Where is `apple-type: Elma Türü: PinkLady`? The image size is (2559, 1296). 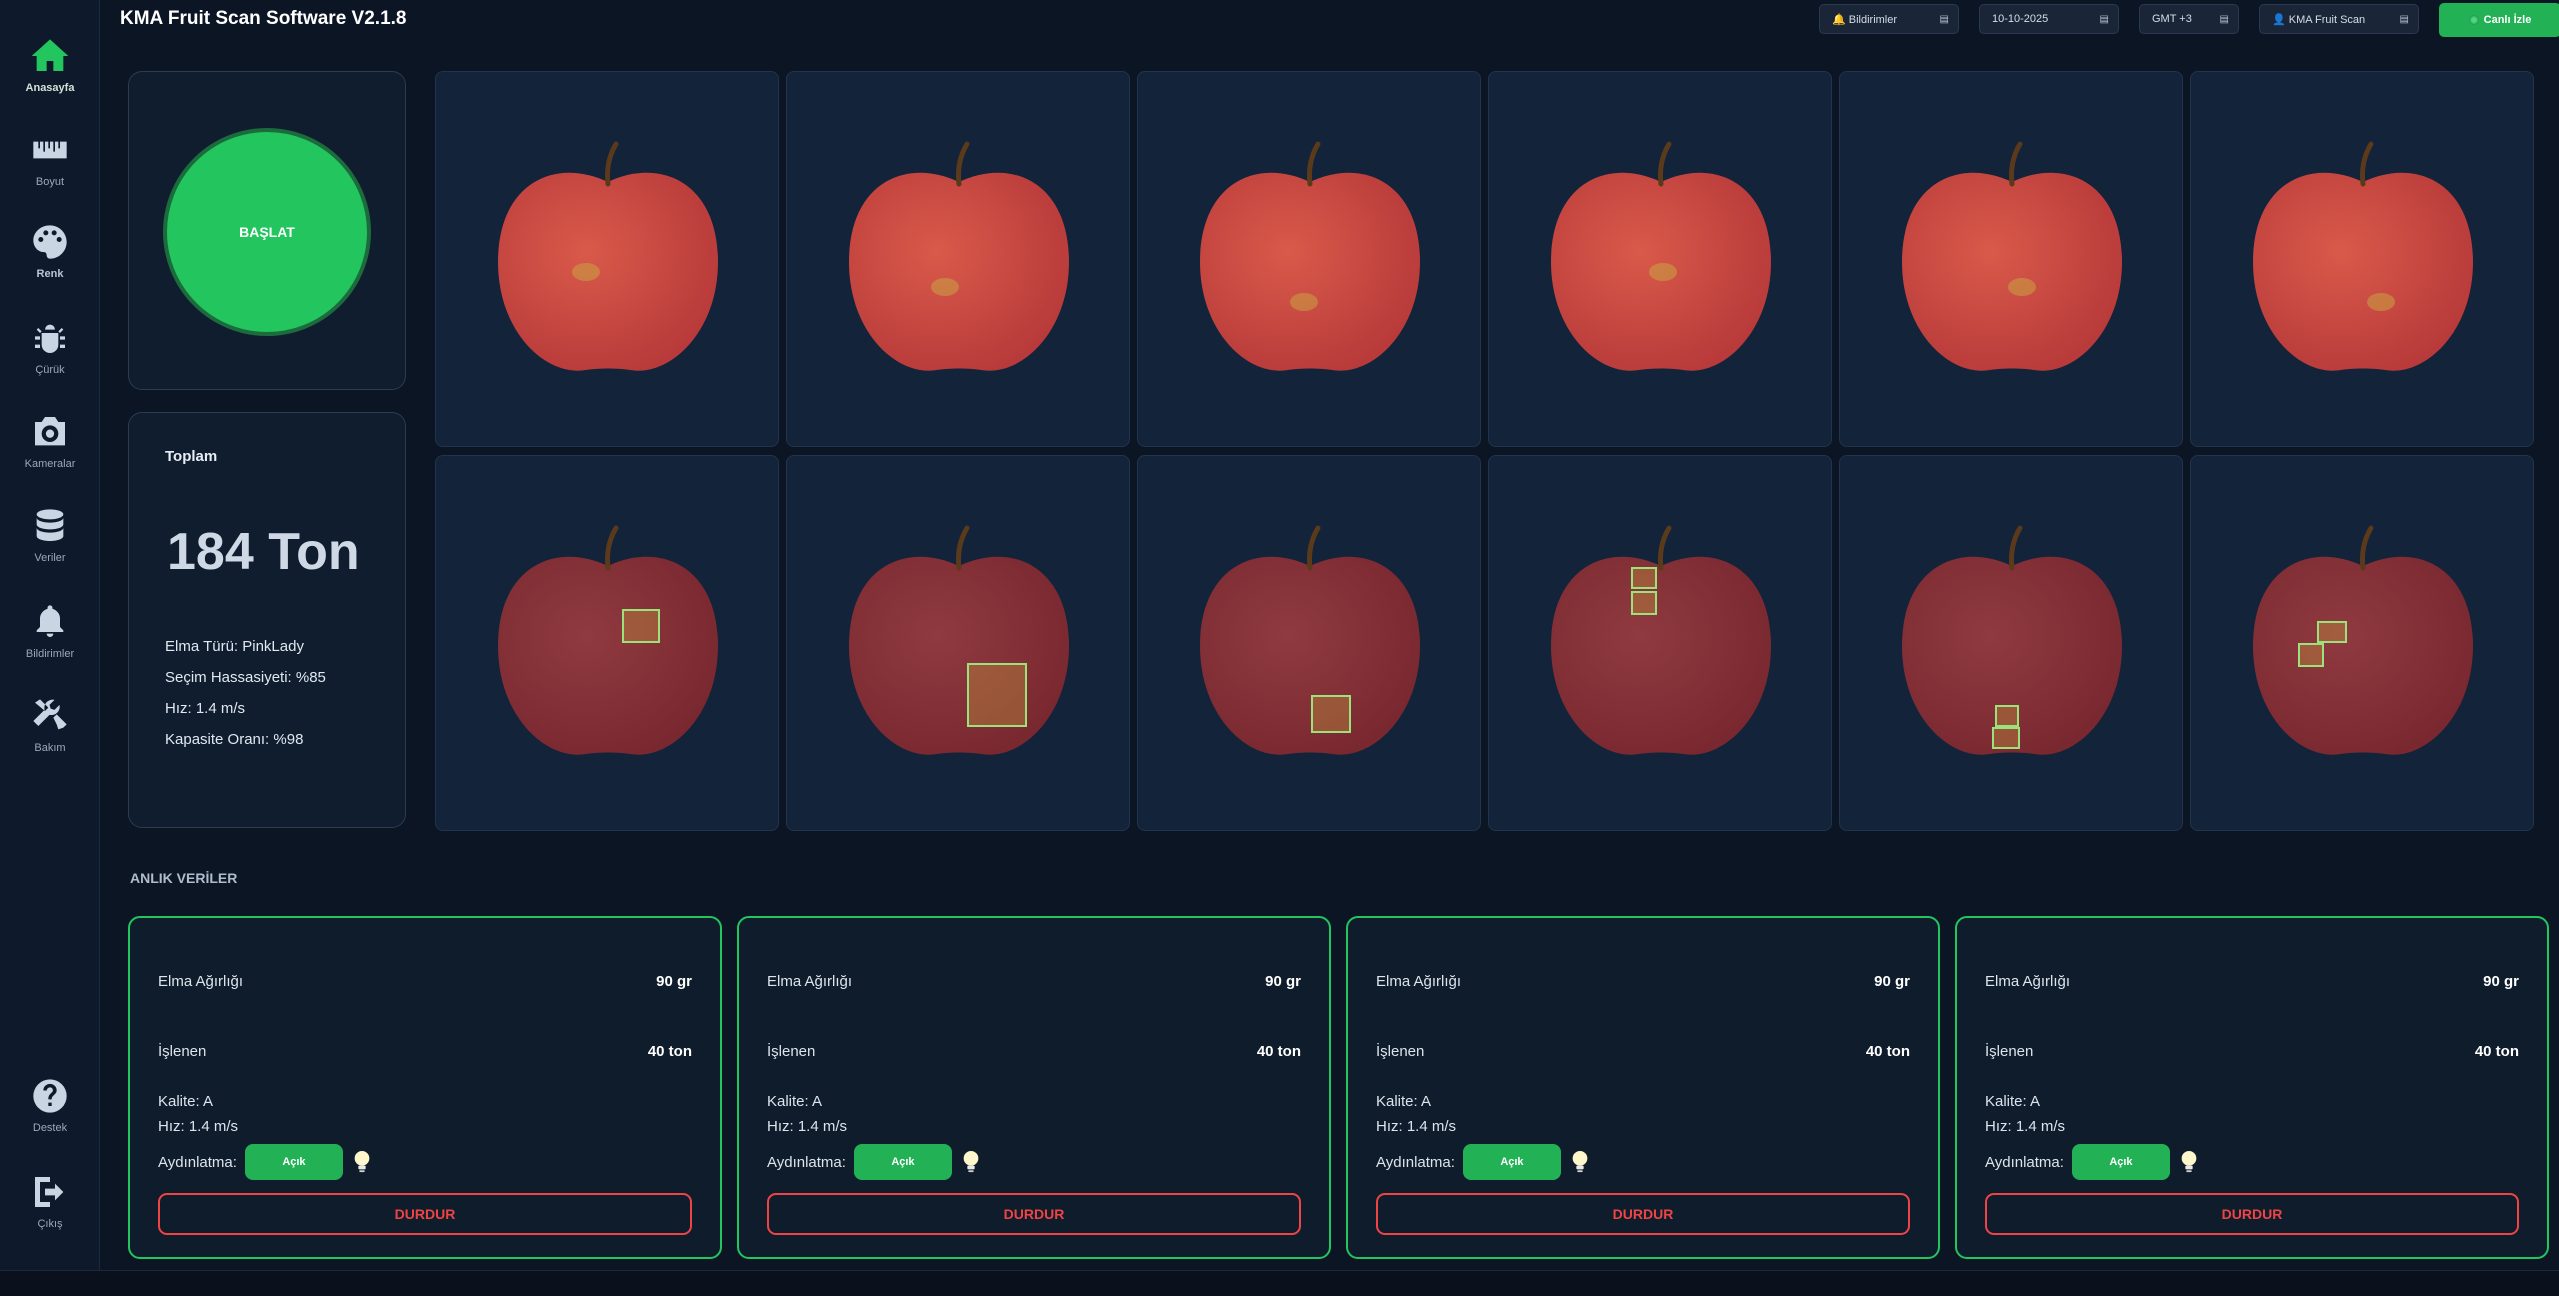
apple-type: Elma Türü: PinkLady is located at coordinates (234, 646).